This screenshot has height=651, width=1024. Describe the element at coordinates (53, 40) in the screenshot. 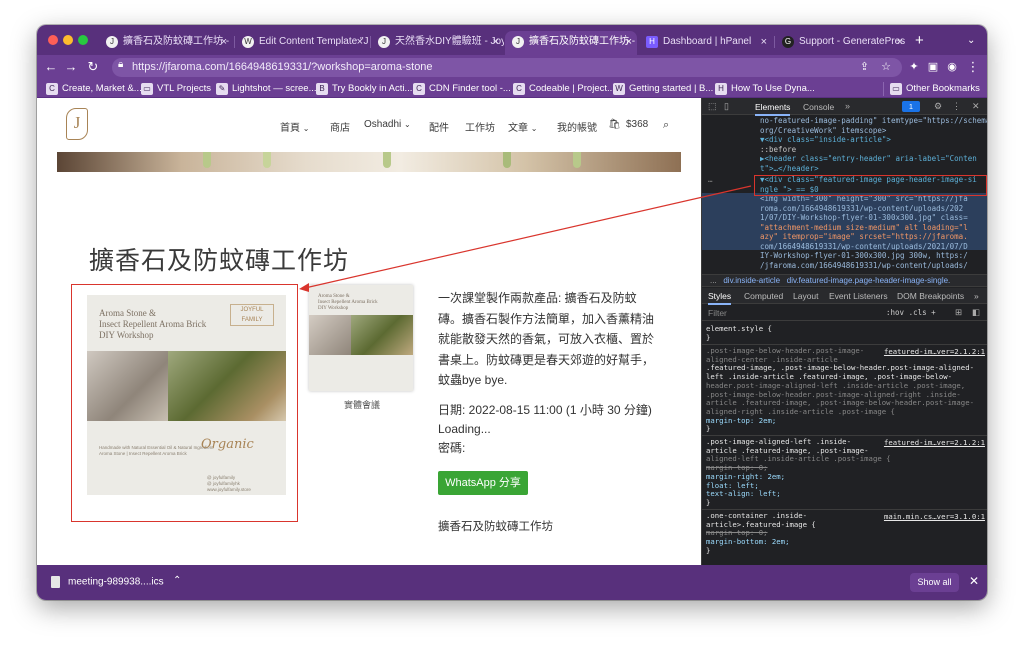

I see `close-window-button` at that location.